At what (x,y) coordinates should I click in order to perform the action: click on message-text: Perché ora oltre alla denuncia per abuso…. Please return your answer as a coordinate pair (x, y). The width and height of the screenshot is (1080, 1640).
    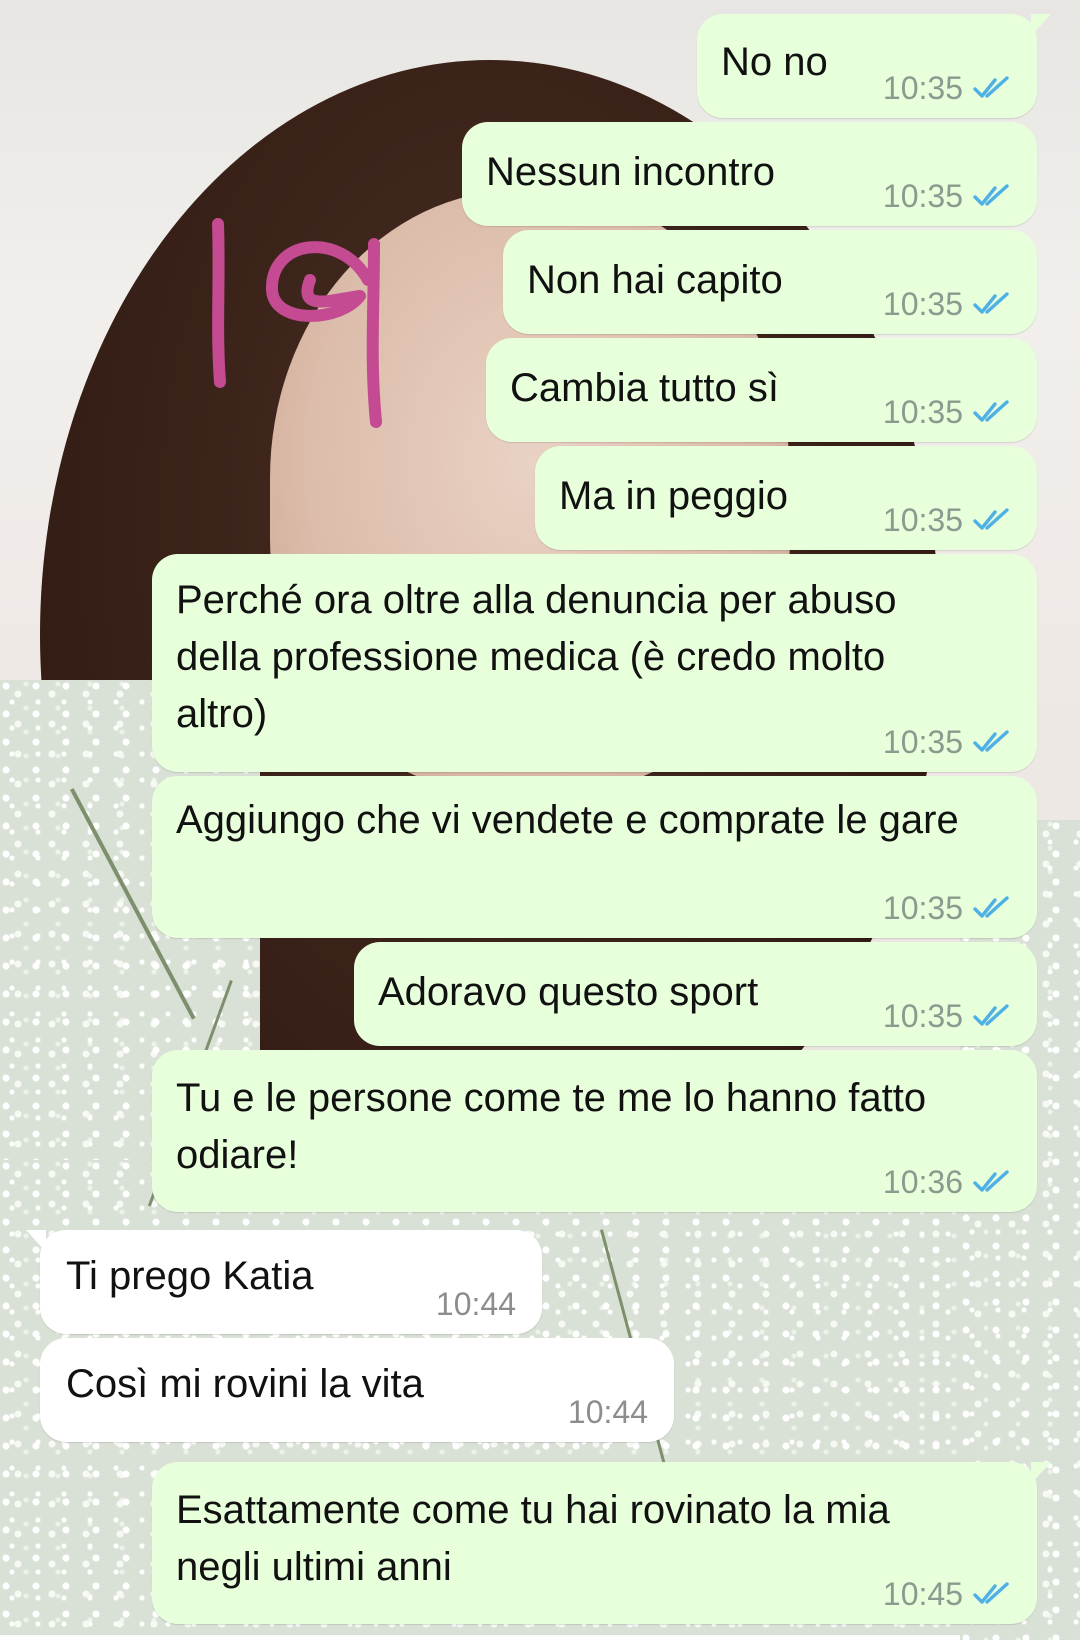
    Looking at the image, I should click on (542, 657).